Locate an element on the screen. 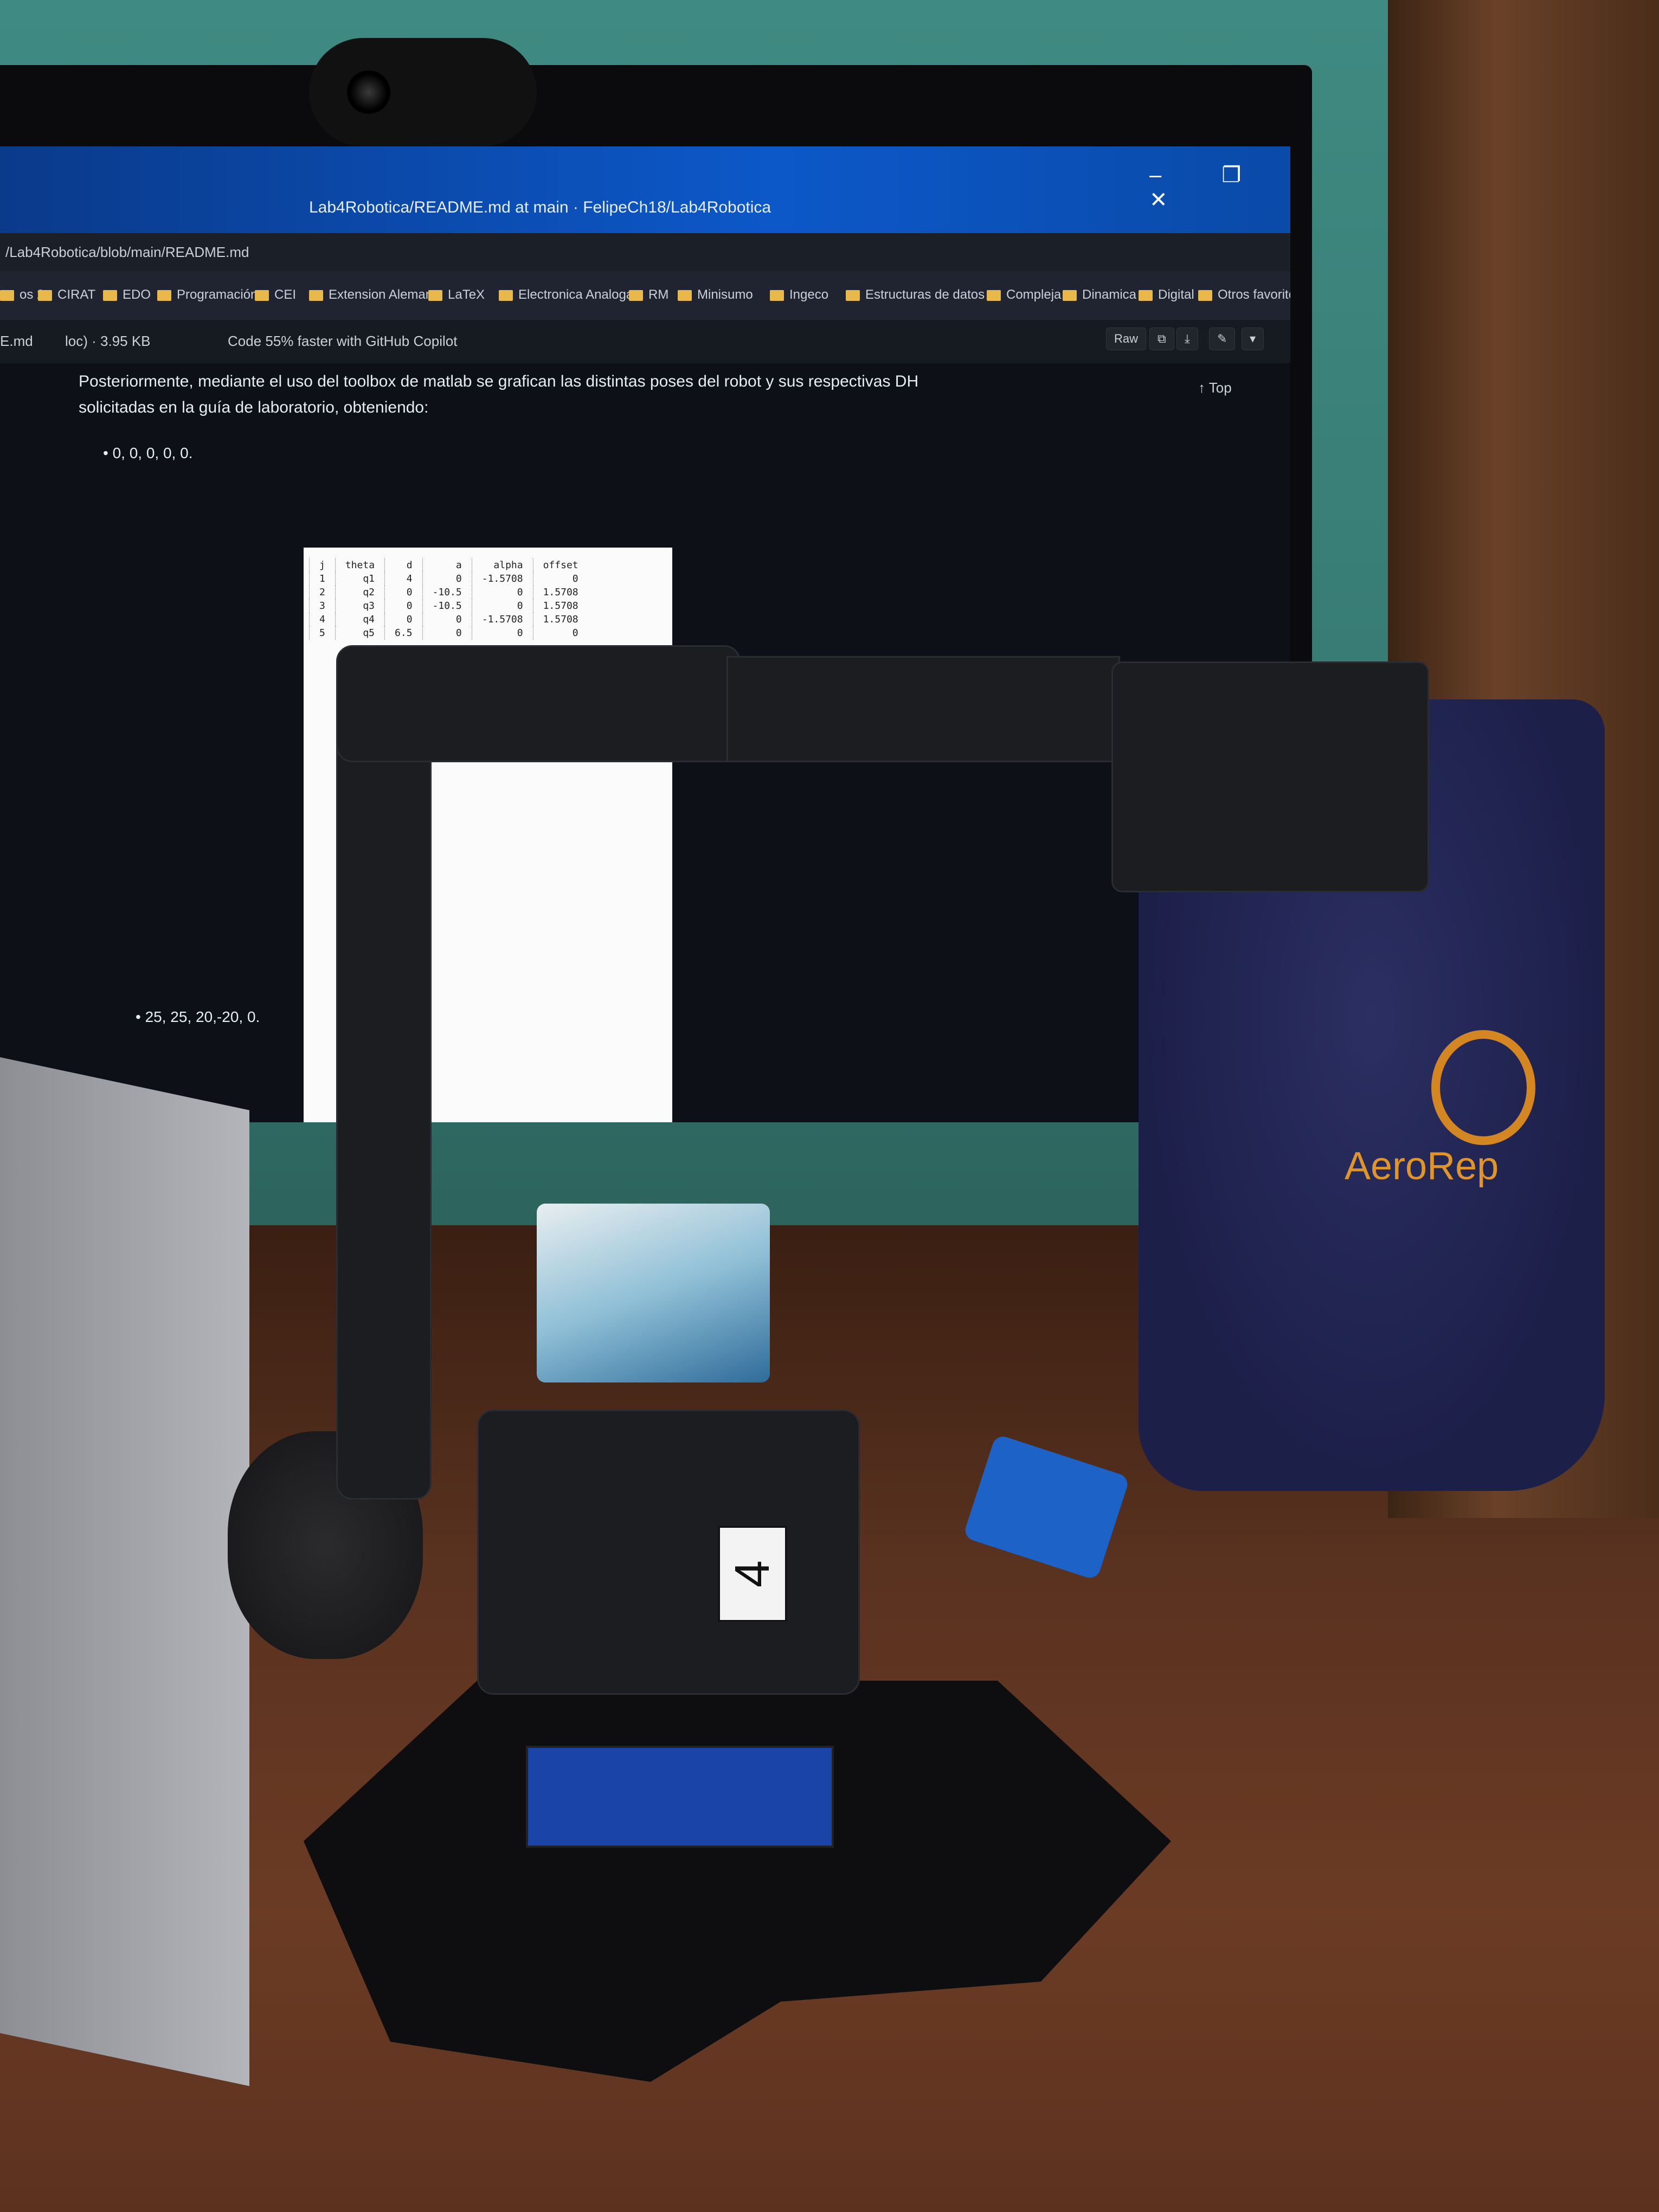 This screenshot has width=1659, height=2212. table-row: 5 q5 6.5 0 0 0 is located at coordinates (448, 633).